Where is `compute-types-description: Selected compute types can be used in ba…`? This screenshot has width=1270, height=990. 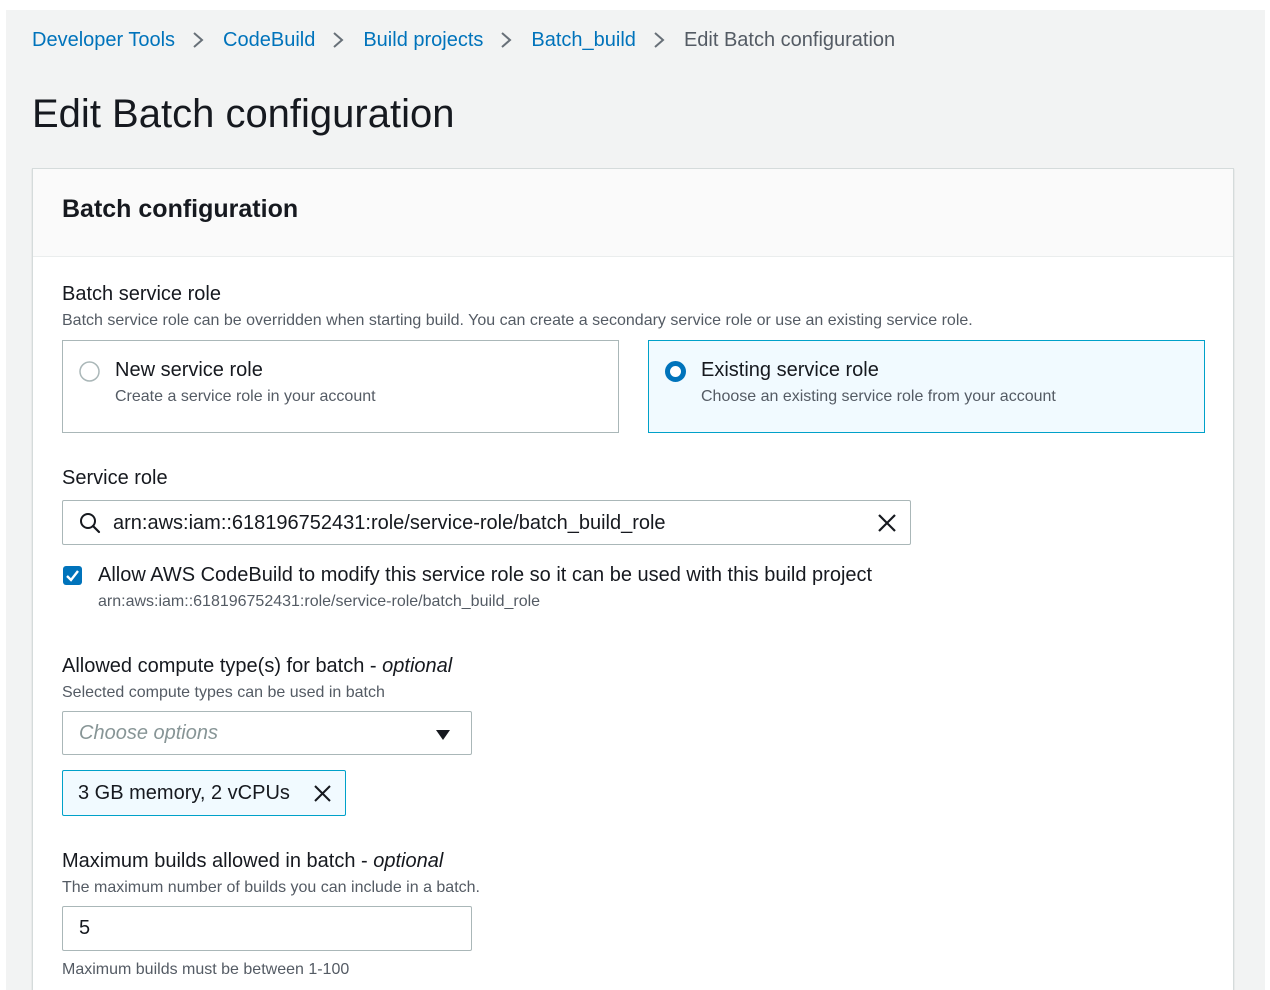
compute-types-description: Selected compute types can be used in ba… is located at coordinates (223, 692).